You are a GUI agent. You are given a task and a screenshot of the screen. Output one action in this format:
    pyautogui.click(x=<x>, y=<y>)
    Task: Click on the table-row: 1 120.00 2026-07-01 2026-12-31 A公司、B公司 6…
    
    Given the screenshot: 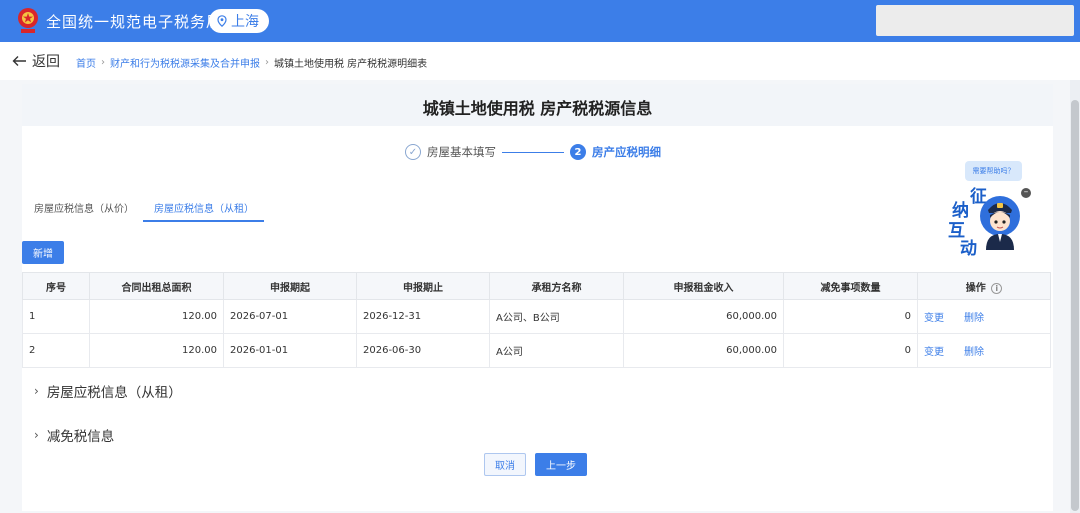 What is the action you would take?
    pyautogui.click(x=536, y=316)
    